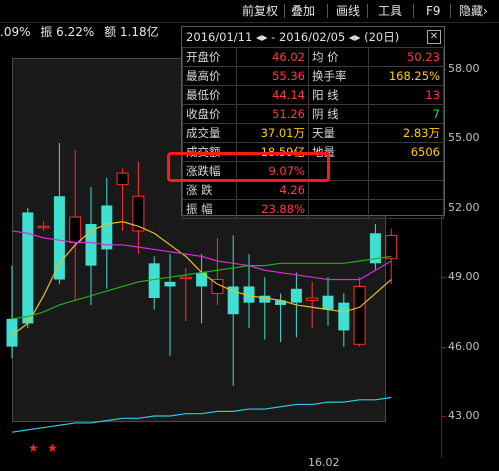 The height and width of the screenshot is (471, 499). Describe the element at coordinates (406, 95) in the screenshot. I see `stats-value: 13` at that location.